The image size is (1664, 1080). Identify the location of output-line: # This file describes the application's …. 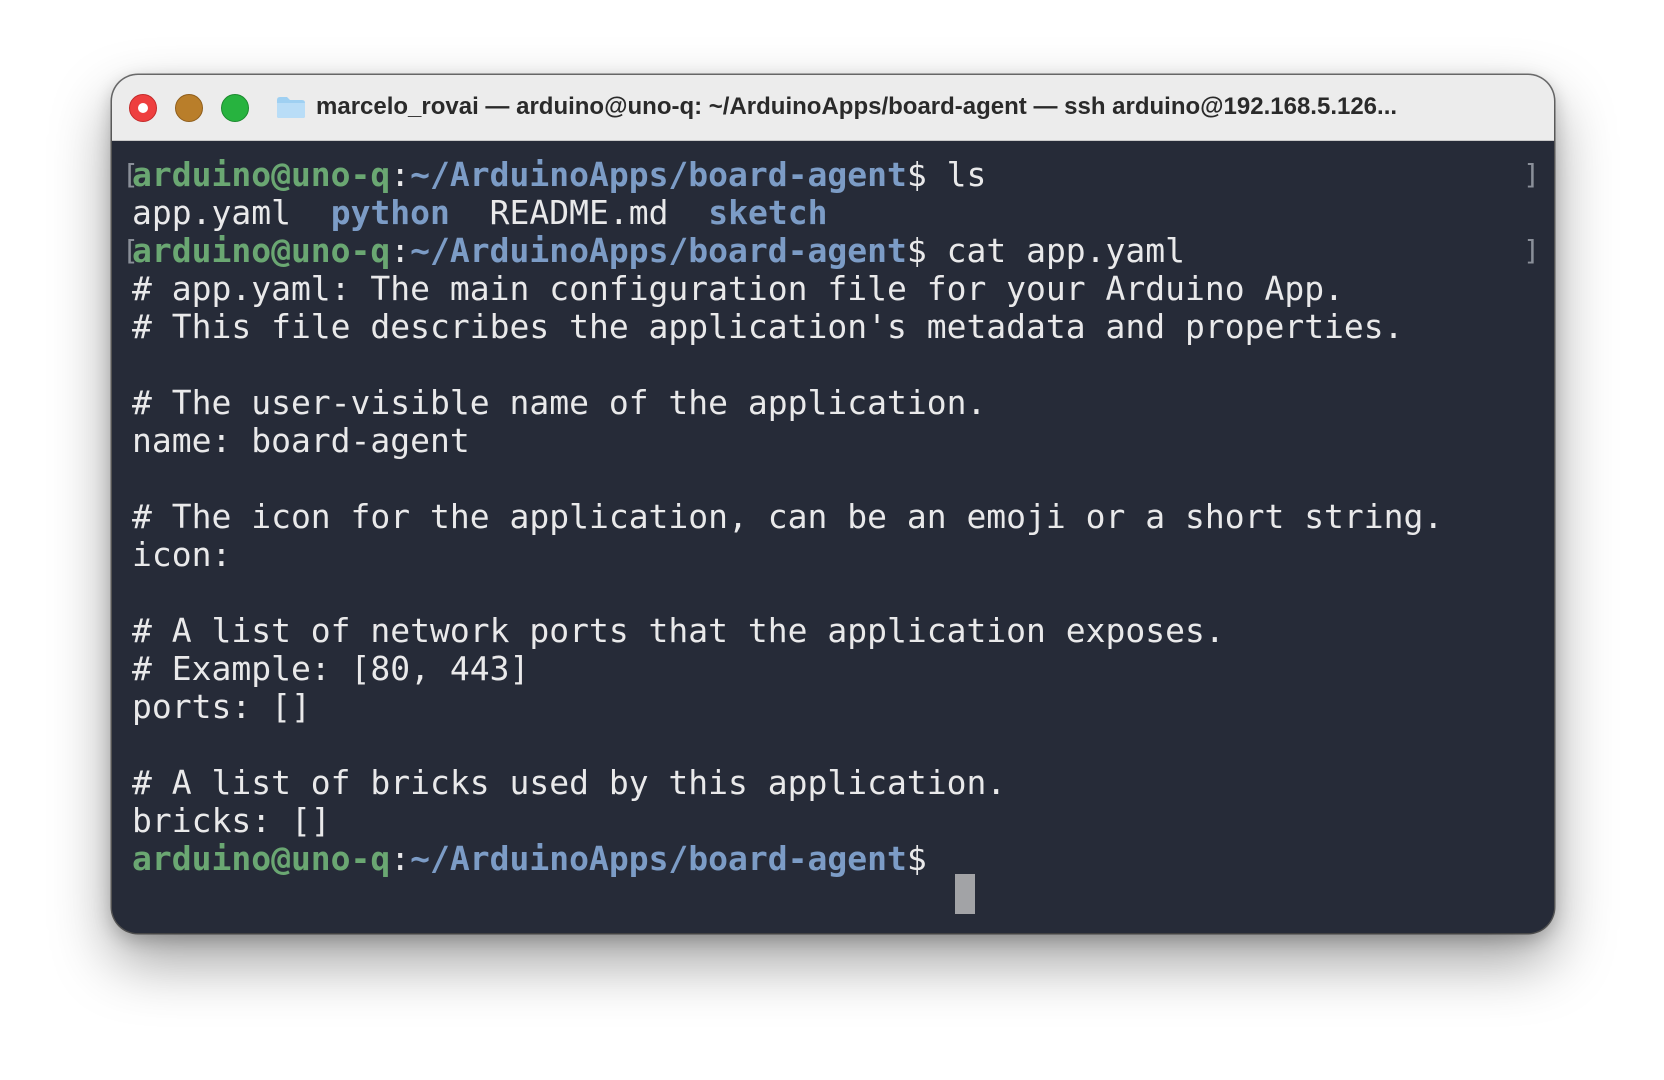
(768, 326).